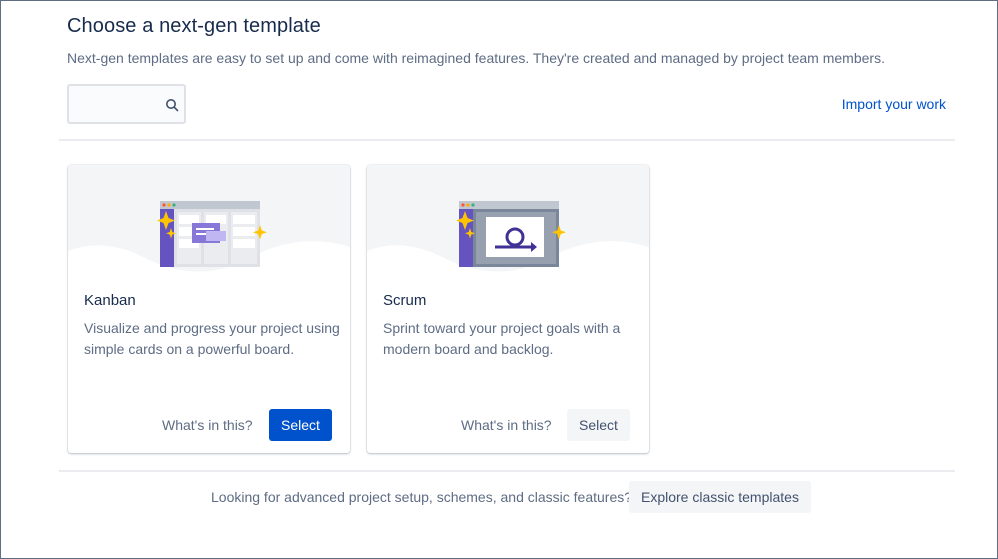 This screenshot has height=559, width=998. Describe the element at coordinates (194, 26) in the screenshot. I see `page-title: Choose a next-gen template` at that location.